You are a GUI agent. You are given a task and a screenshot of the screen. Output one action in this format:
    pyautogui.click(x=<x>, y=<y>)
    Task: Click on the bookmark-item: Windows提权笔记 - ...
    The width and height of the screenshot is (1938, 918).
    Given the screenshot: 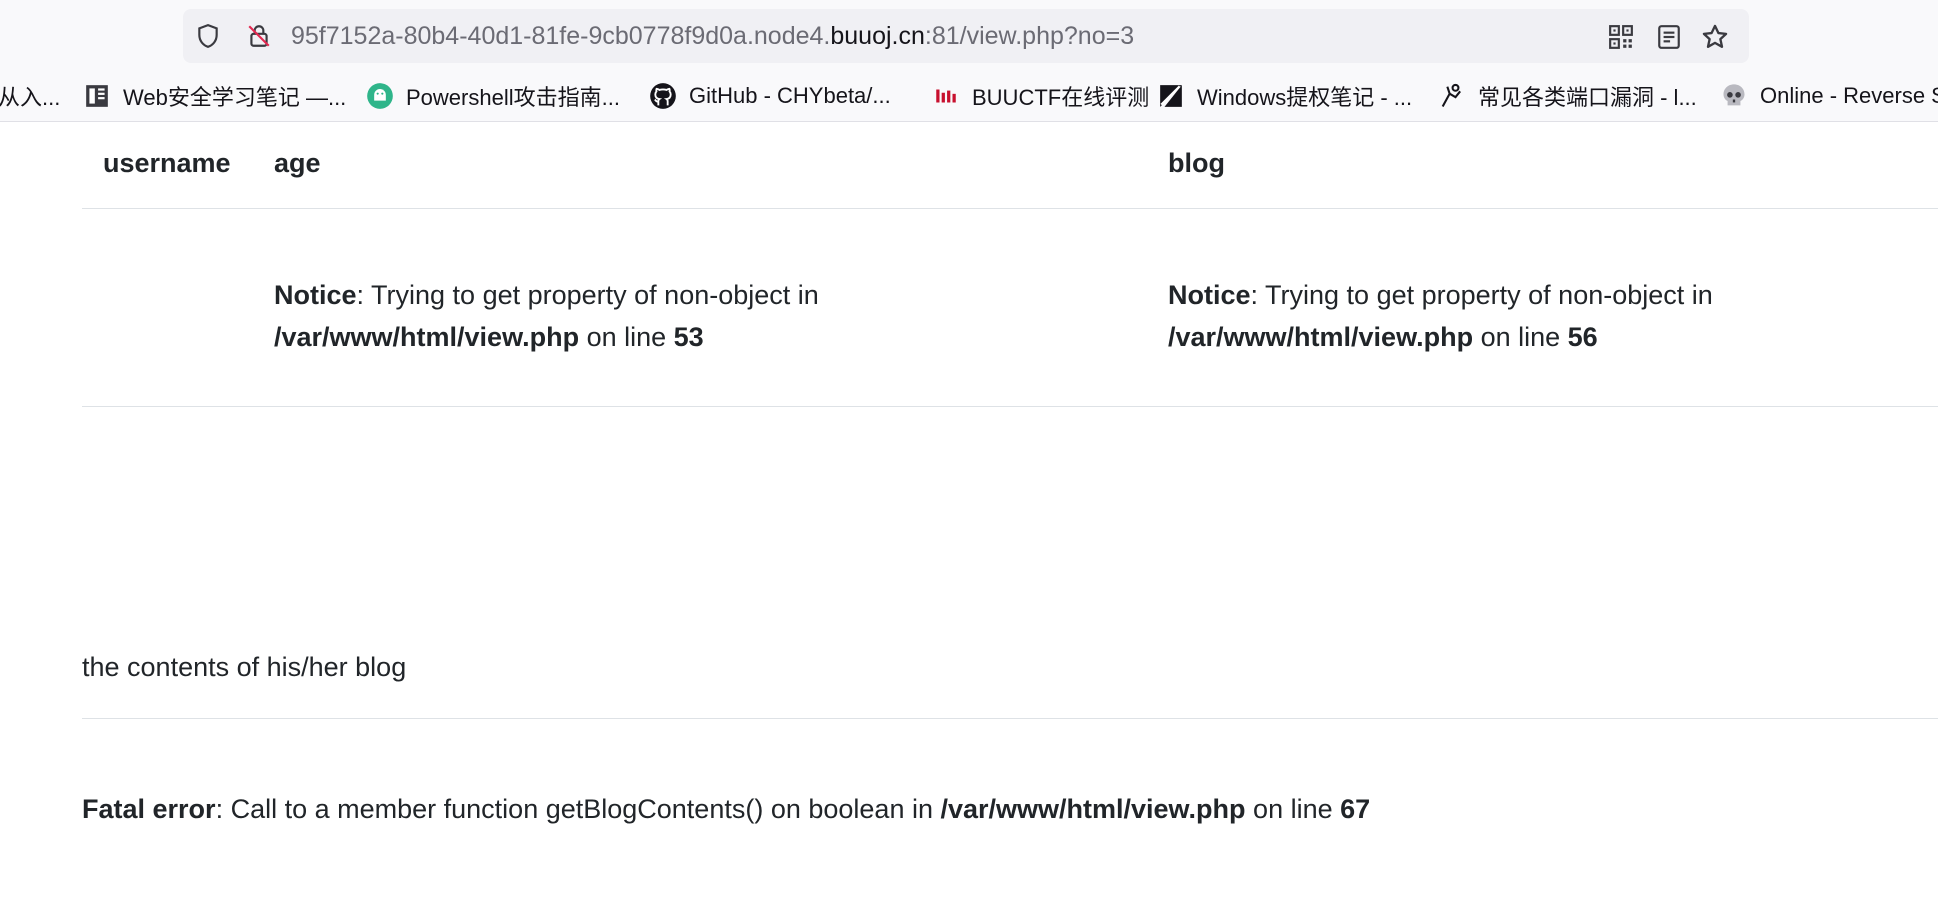 What is the action you would take?
    pyautogui.click(x=1284, y=96)
    